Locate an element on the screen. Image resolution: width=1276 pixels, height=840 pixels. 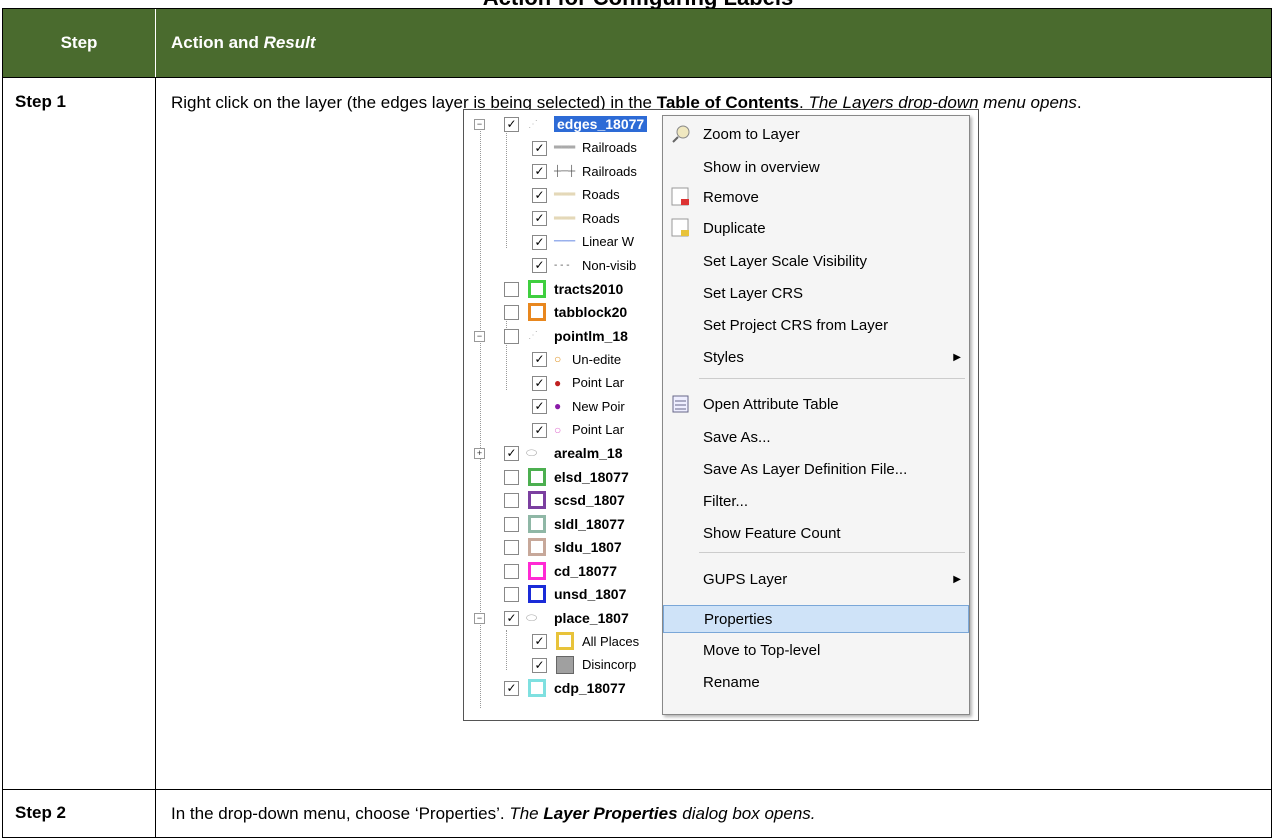
menu-item-properties: Properties is located at coordinates (816, 619).